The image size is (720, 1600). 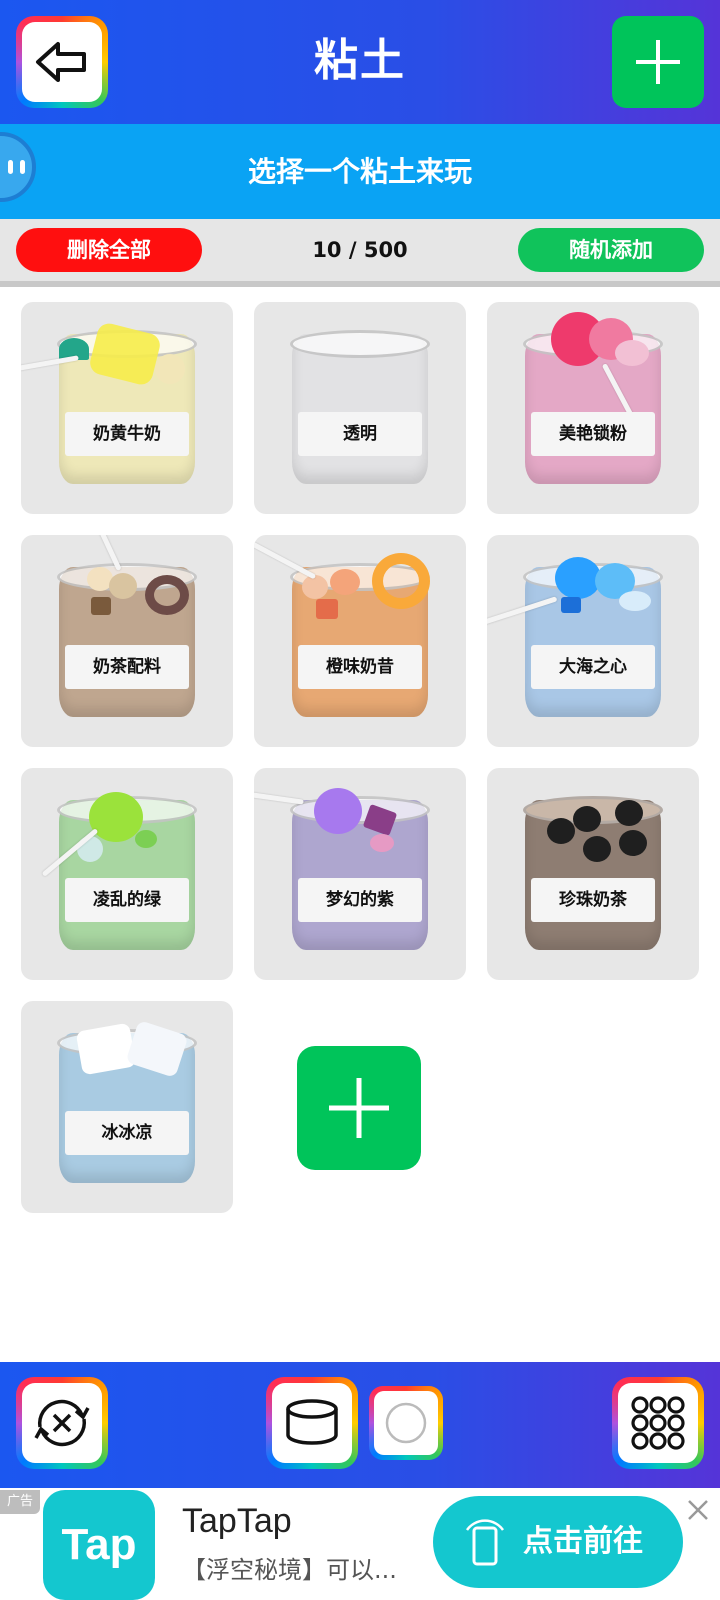 I want to click on slime-card-7: 梦幻的紫, so click(x=360, y=874).